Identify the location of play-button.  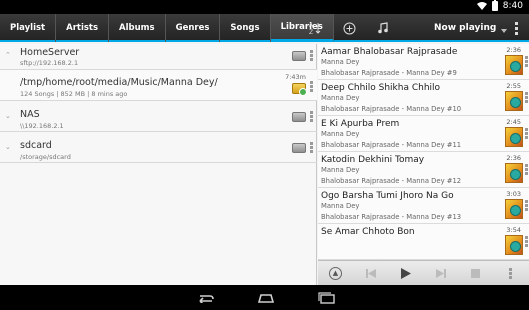
(405, 273).